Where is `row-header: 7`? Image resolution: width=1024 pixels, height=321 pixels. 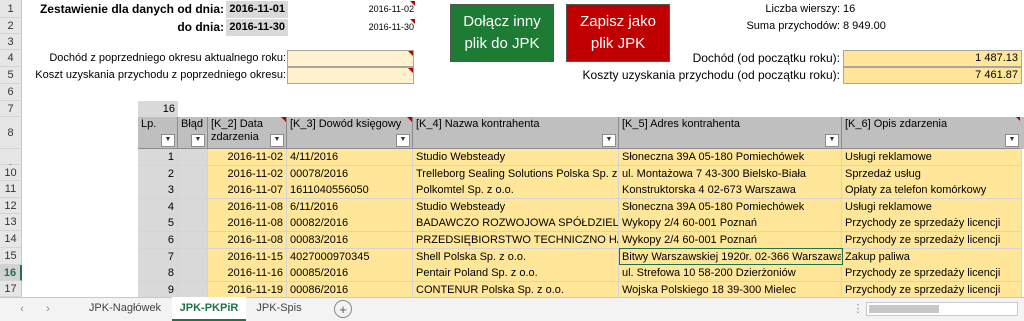
row-header: 7 is located at coordinates (11, 109).